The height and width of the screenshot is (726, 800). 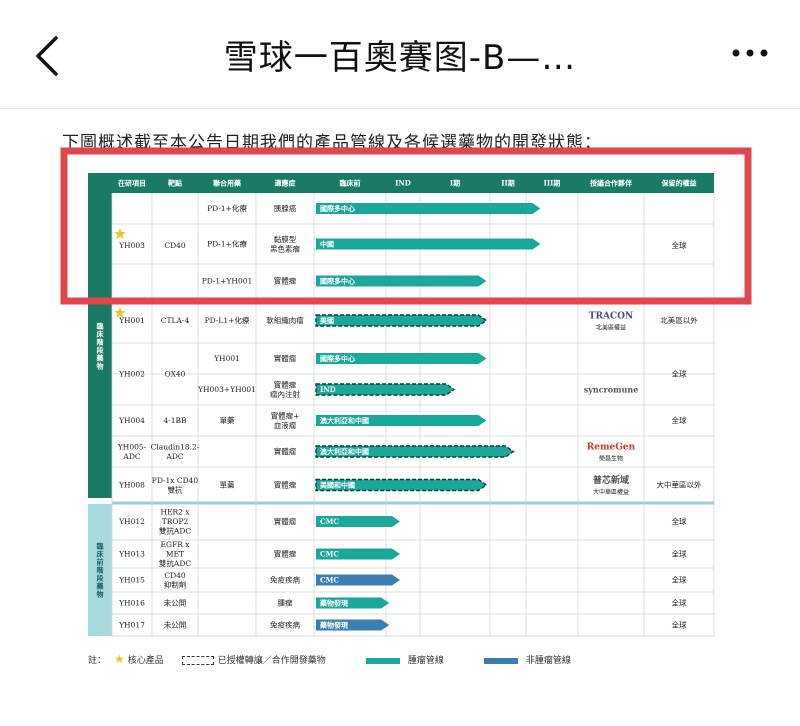 I want to click on column-header: I期, so click(x=455, y=182).